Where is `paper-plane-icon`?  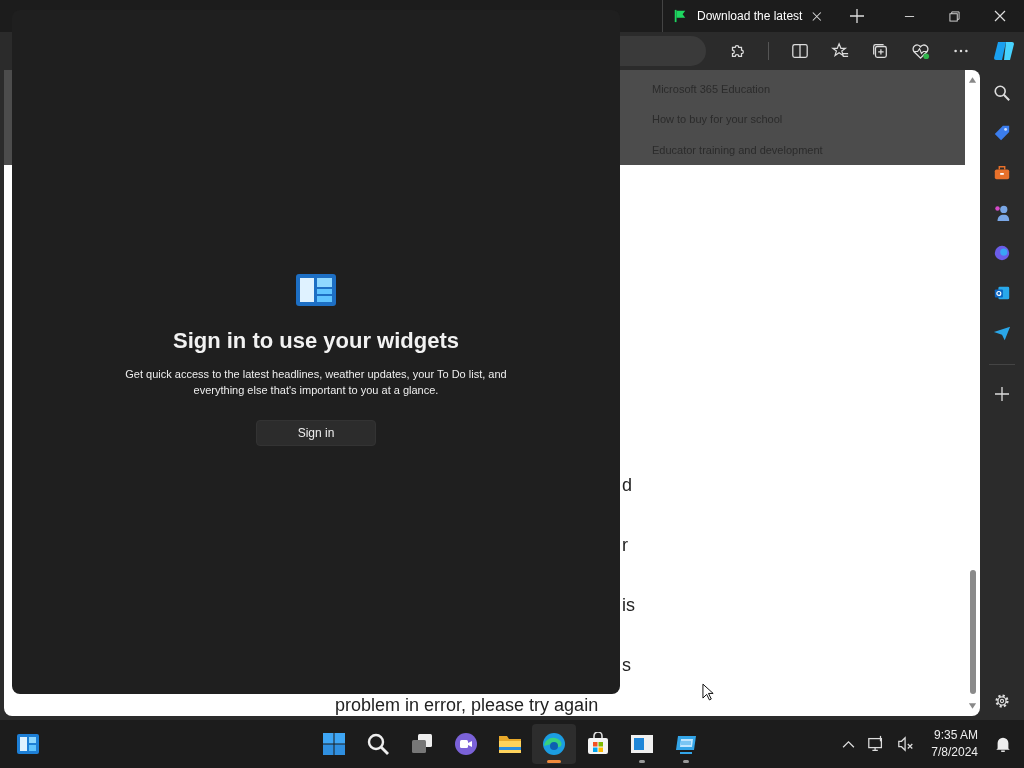
paper-plane-icon is located at coordinates (1002, 333).